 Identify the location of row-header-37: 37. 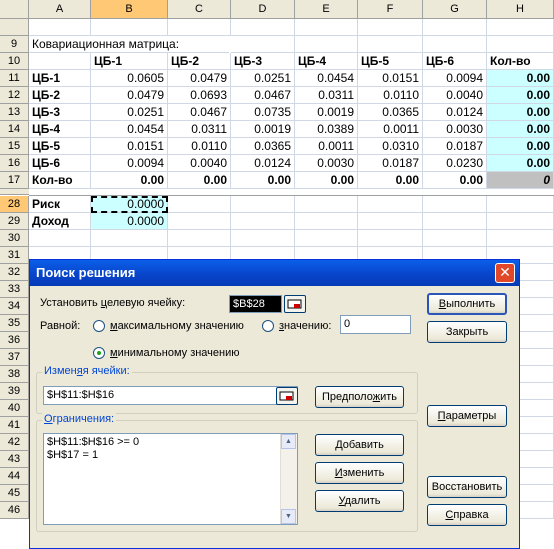
(14, 357).